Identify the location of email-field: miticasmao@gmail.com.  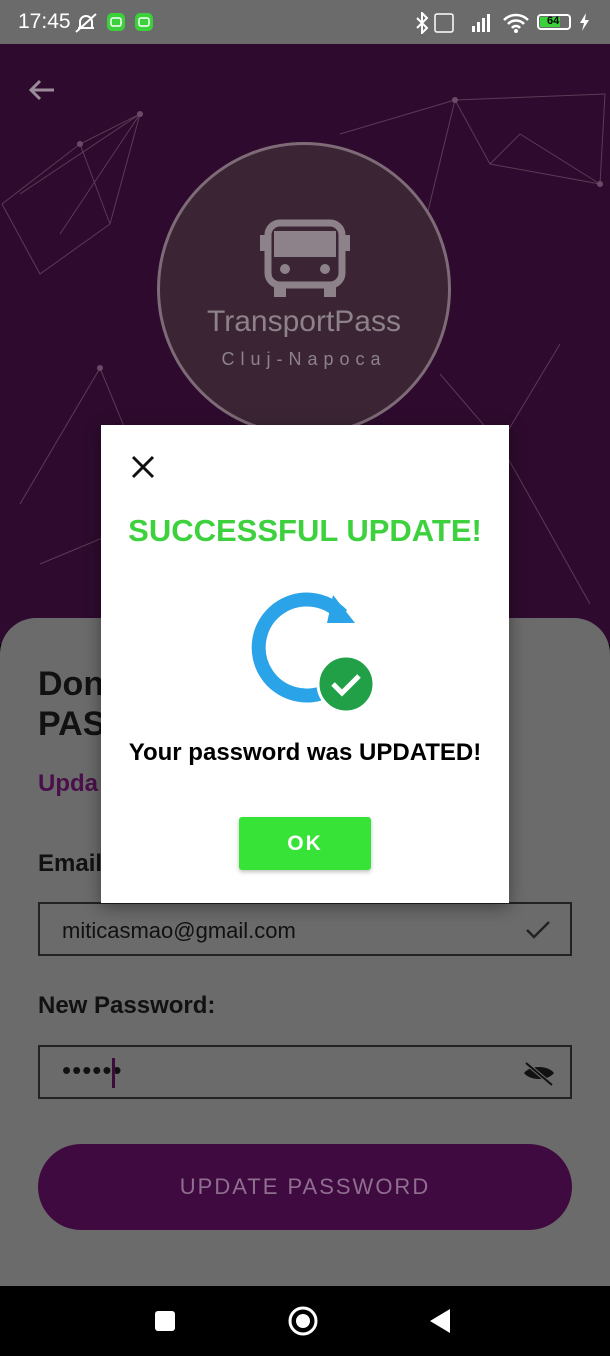
(305, 929).